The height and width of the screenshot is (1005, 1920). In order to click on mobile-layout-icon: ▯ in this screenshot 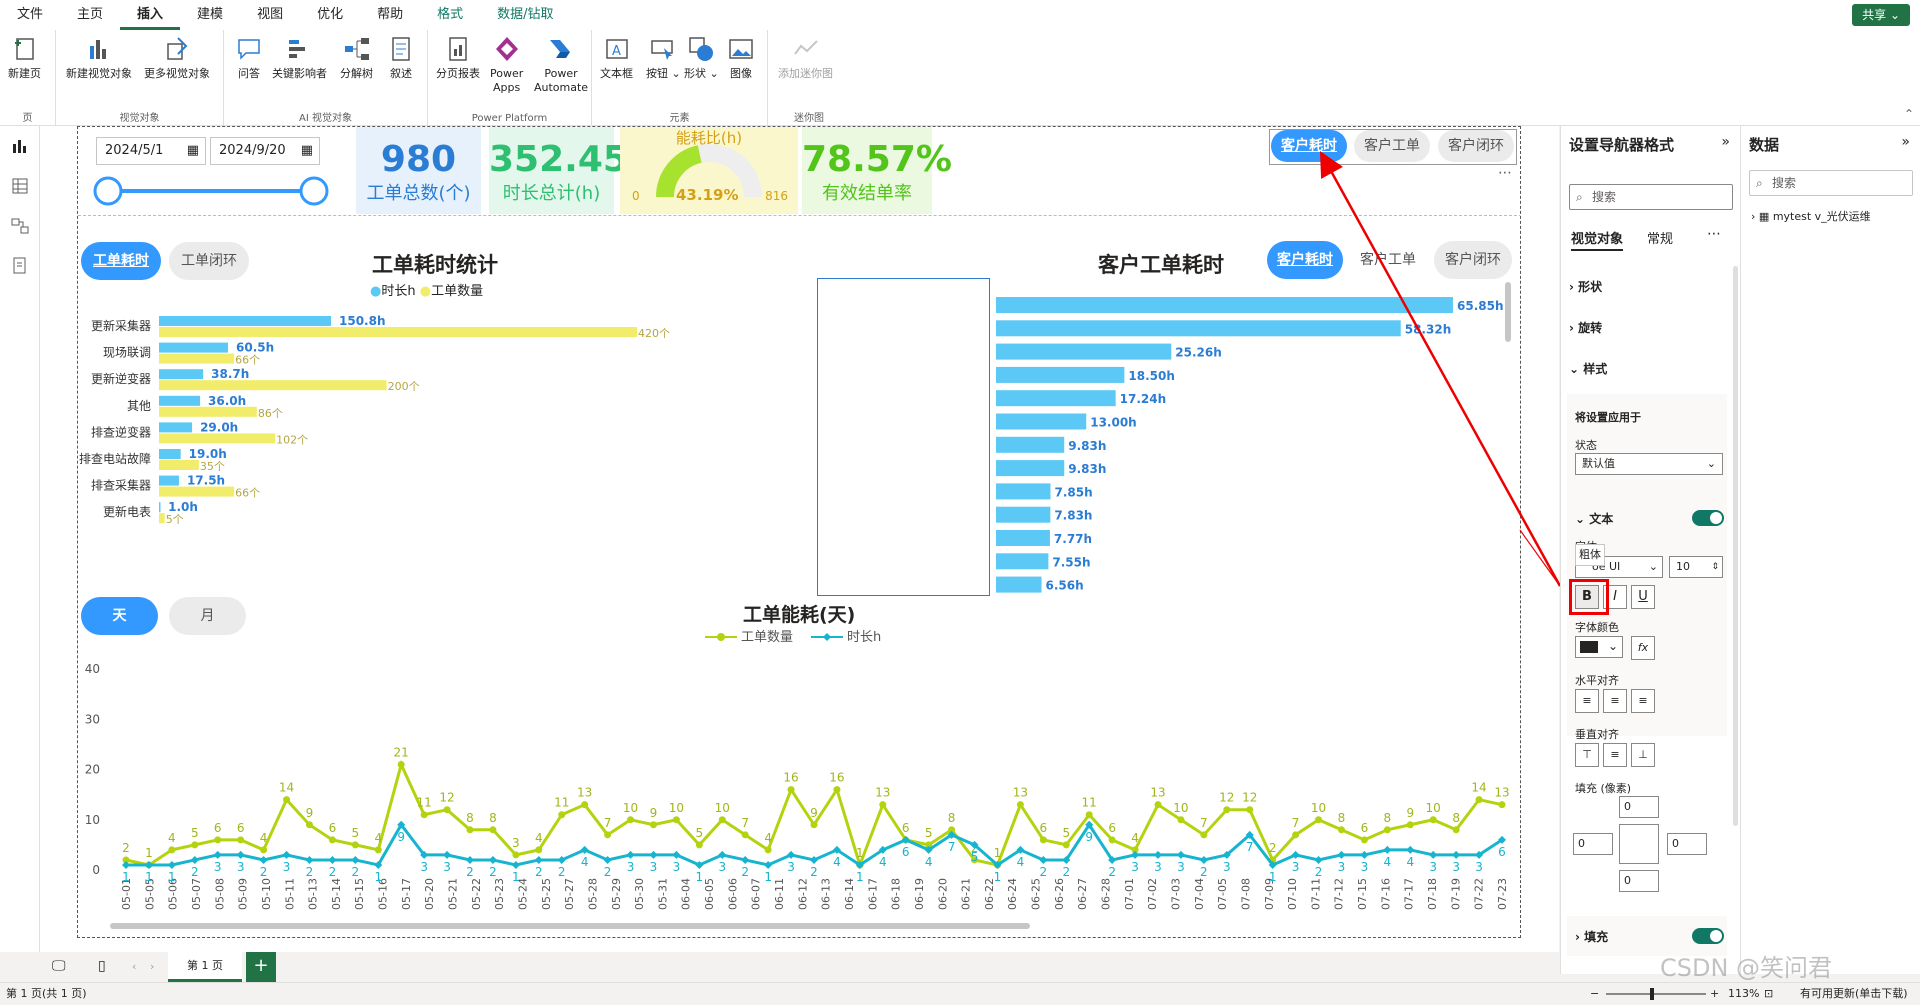, I will do `click(102, 966)`.